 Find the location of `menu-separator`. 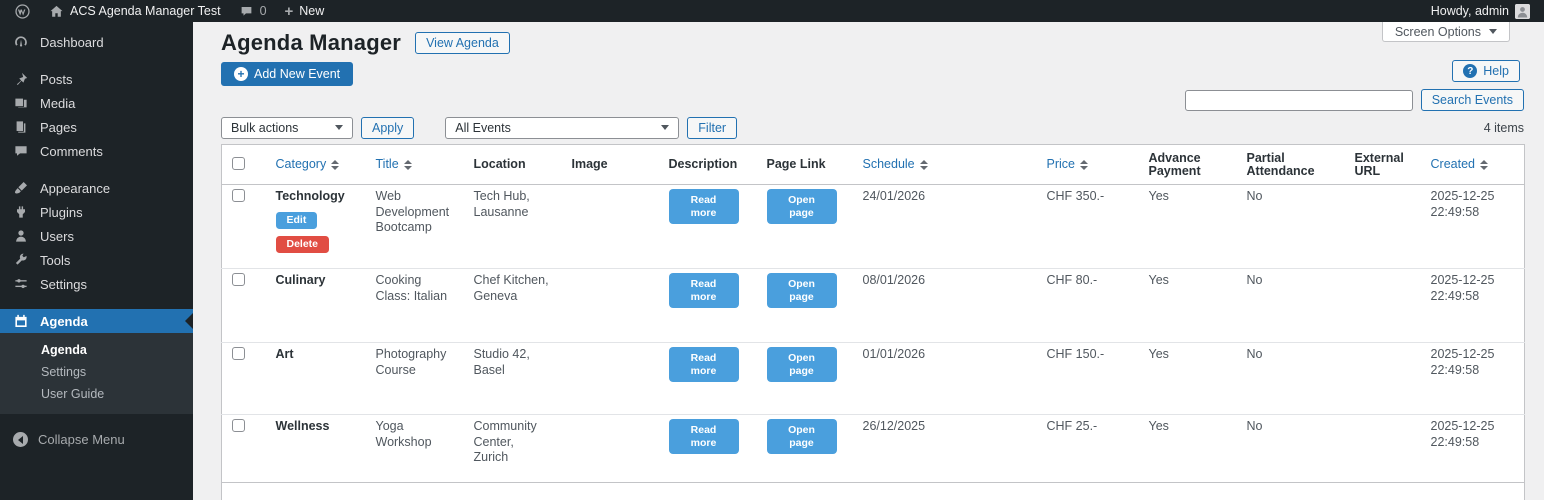

menu-separator is located at coordinates (96, 169).